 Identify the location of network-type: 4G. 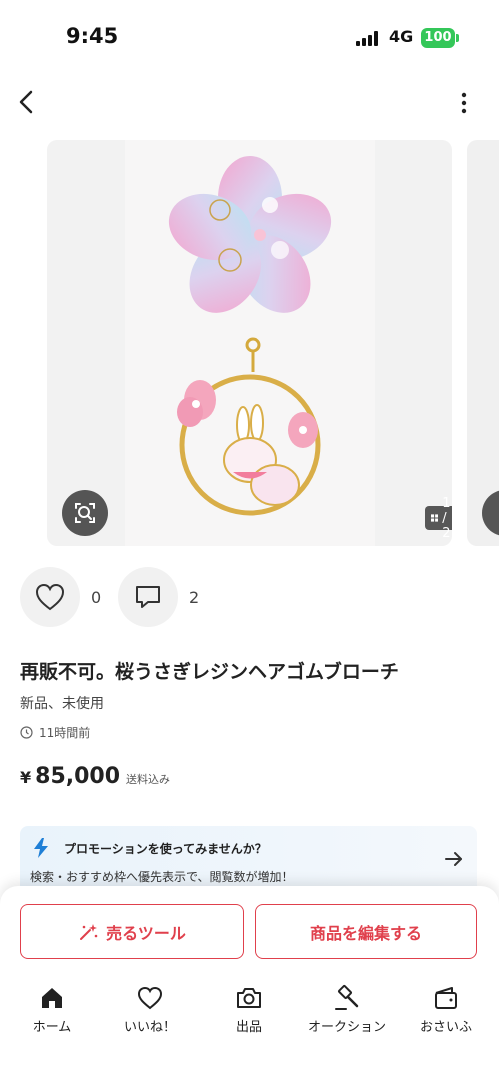
(401, 36).